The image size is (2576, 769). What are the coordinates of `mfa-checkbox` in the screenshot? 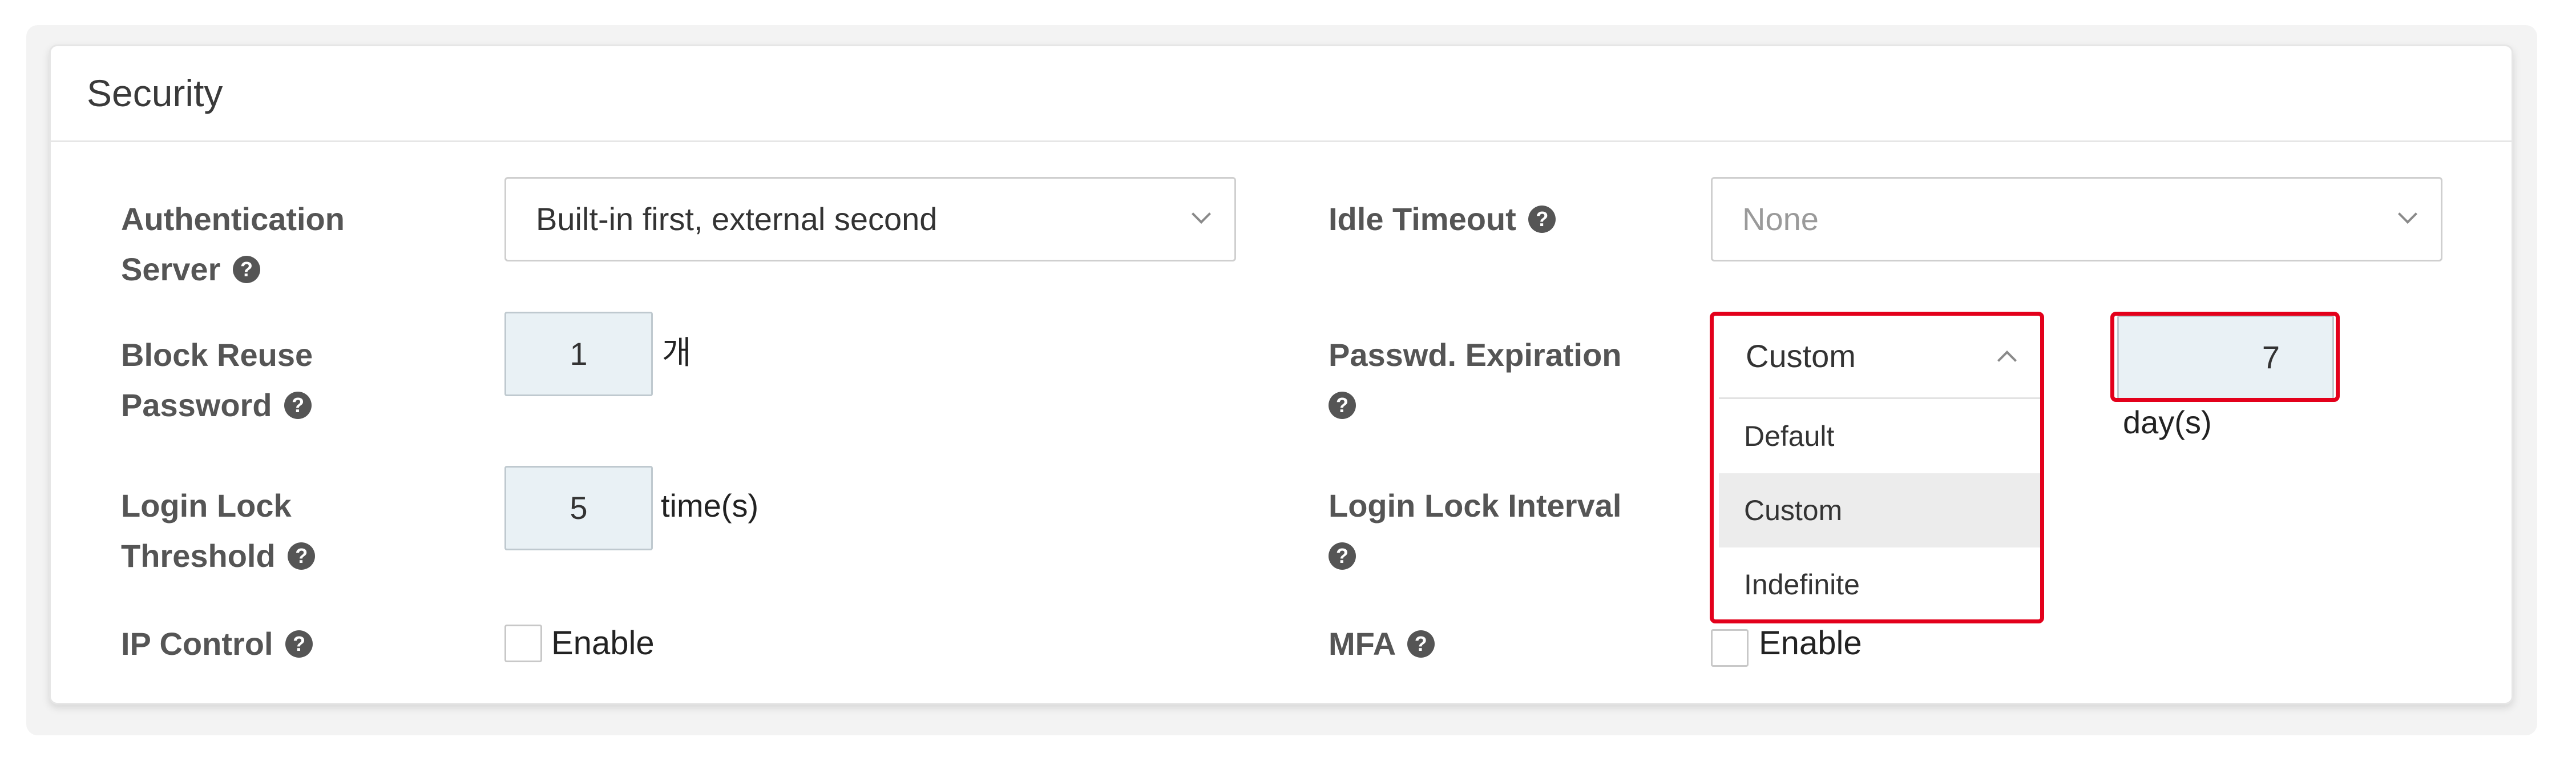 It's located at (1730, 648).